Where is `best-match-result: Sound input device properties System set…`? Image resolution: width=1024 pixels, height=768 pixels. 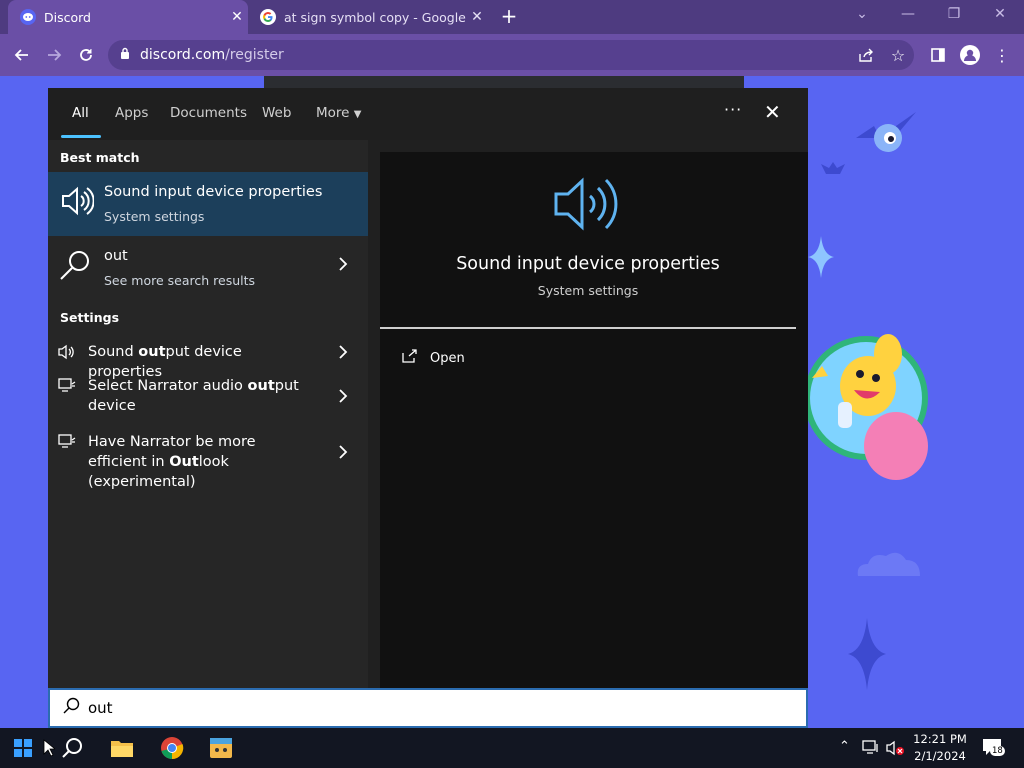 best-match-result: Sound input device properties System set… is located at coordinates (208, 204).